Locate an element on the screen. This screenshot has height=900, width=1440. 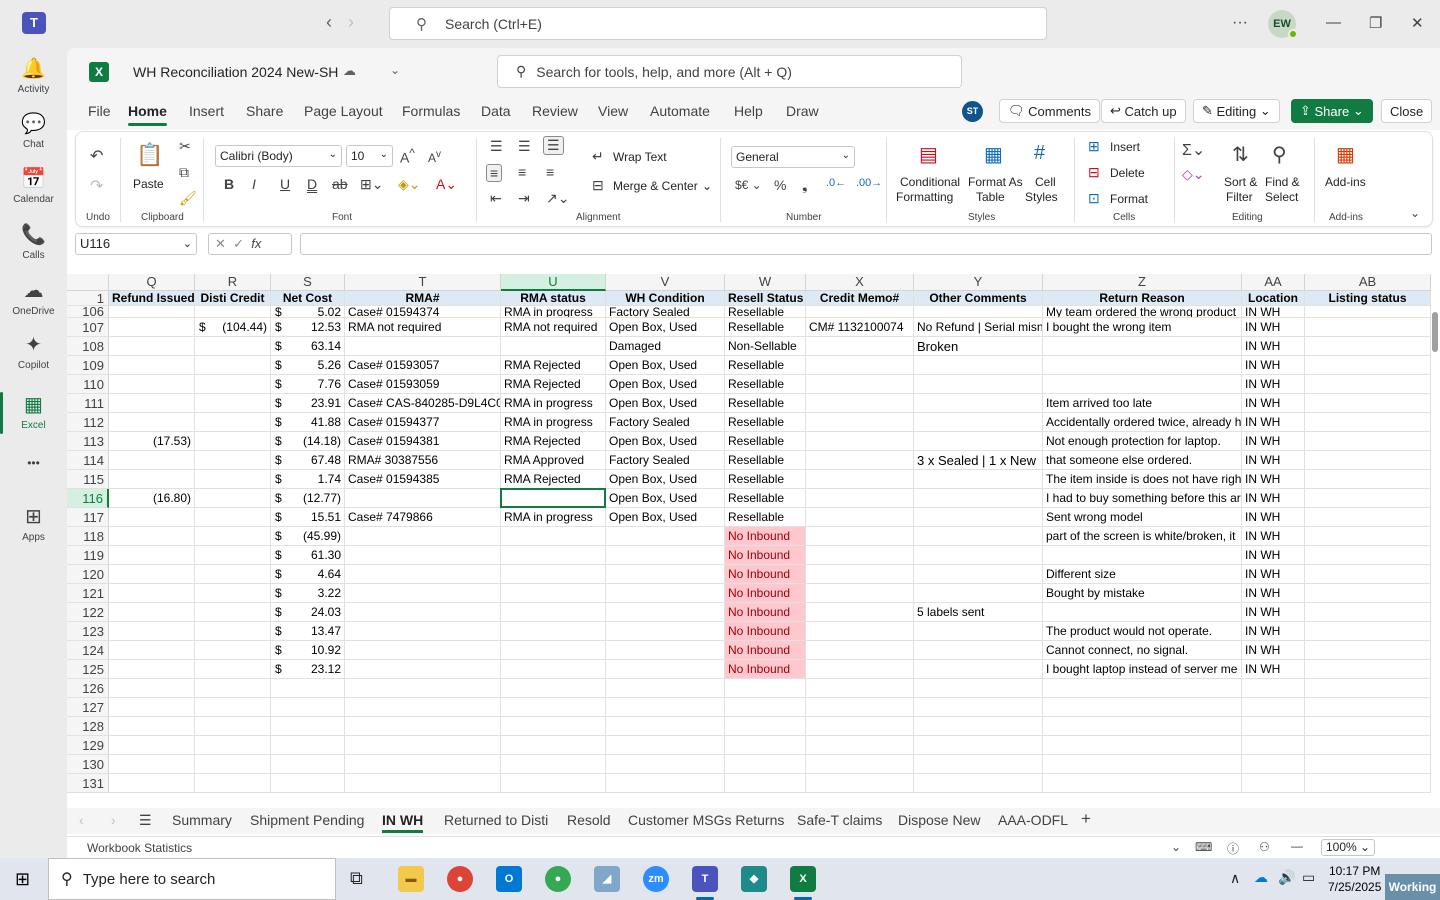
cell-x115 is located at coordinates (860, 479).